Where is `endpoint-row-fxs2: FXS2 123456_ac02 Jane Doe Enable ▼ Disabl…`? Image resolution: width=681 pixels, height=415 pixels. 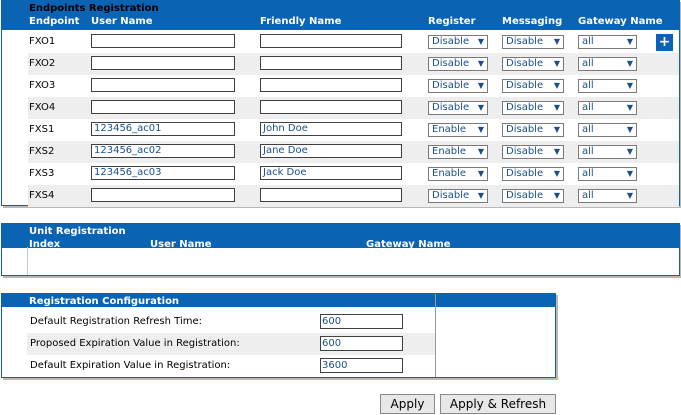 endpoint-row-fxs2: FXS2 123456_ac02 Jane Doe Enable ▼ Disabl… is located at coordinates (353, 152).